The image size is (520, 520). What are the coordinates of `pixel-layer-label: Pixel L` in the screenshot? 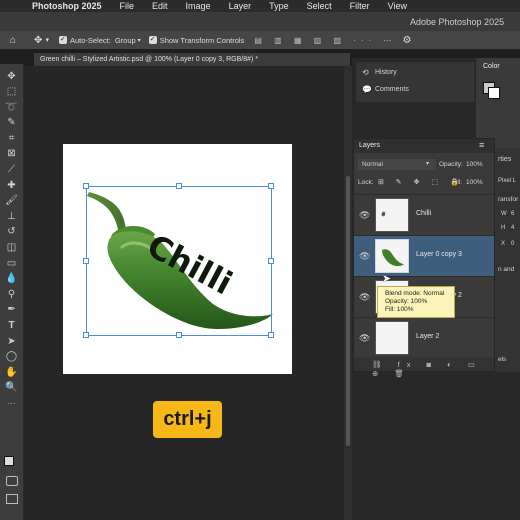 It's located at (507, 181).